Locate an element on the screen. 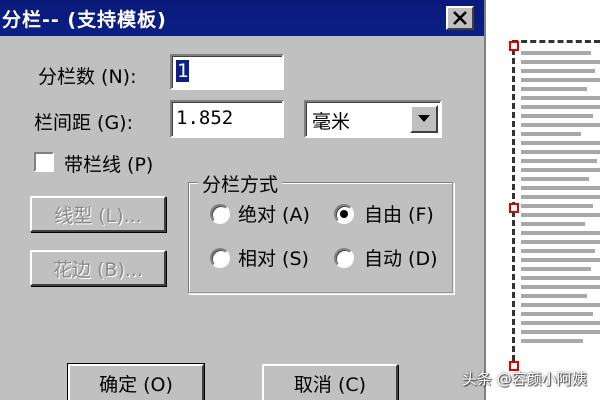  radio-absolute is located at coordinates (220, 214).